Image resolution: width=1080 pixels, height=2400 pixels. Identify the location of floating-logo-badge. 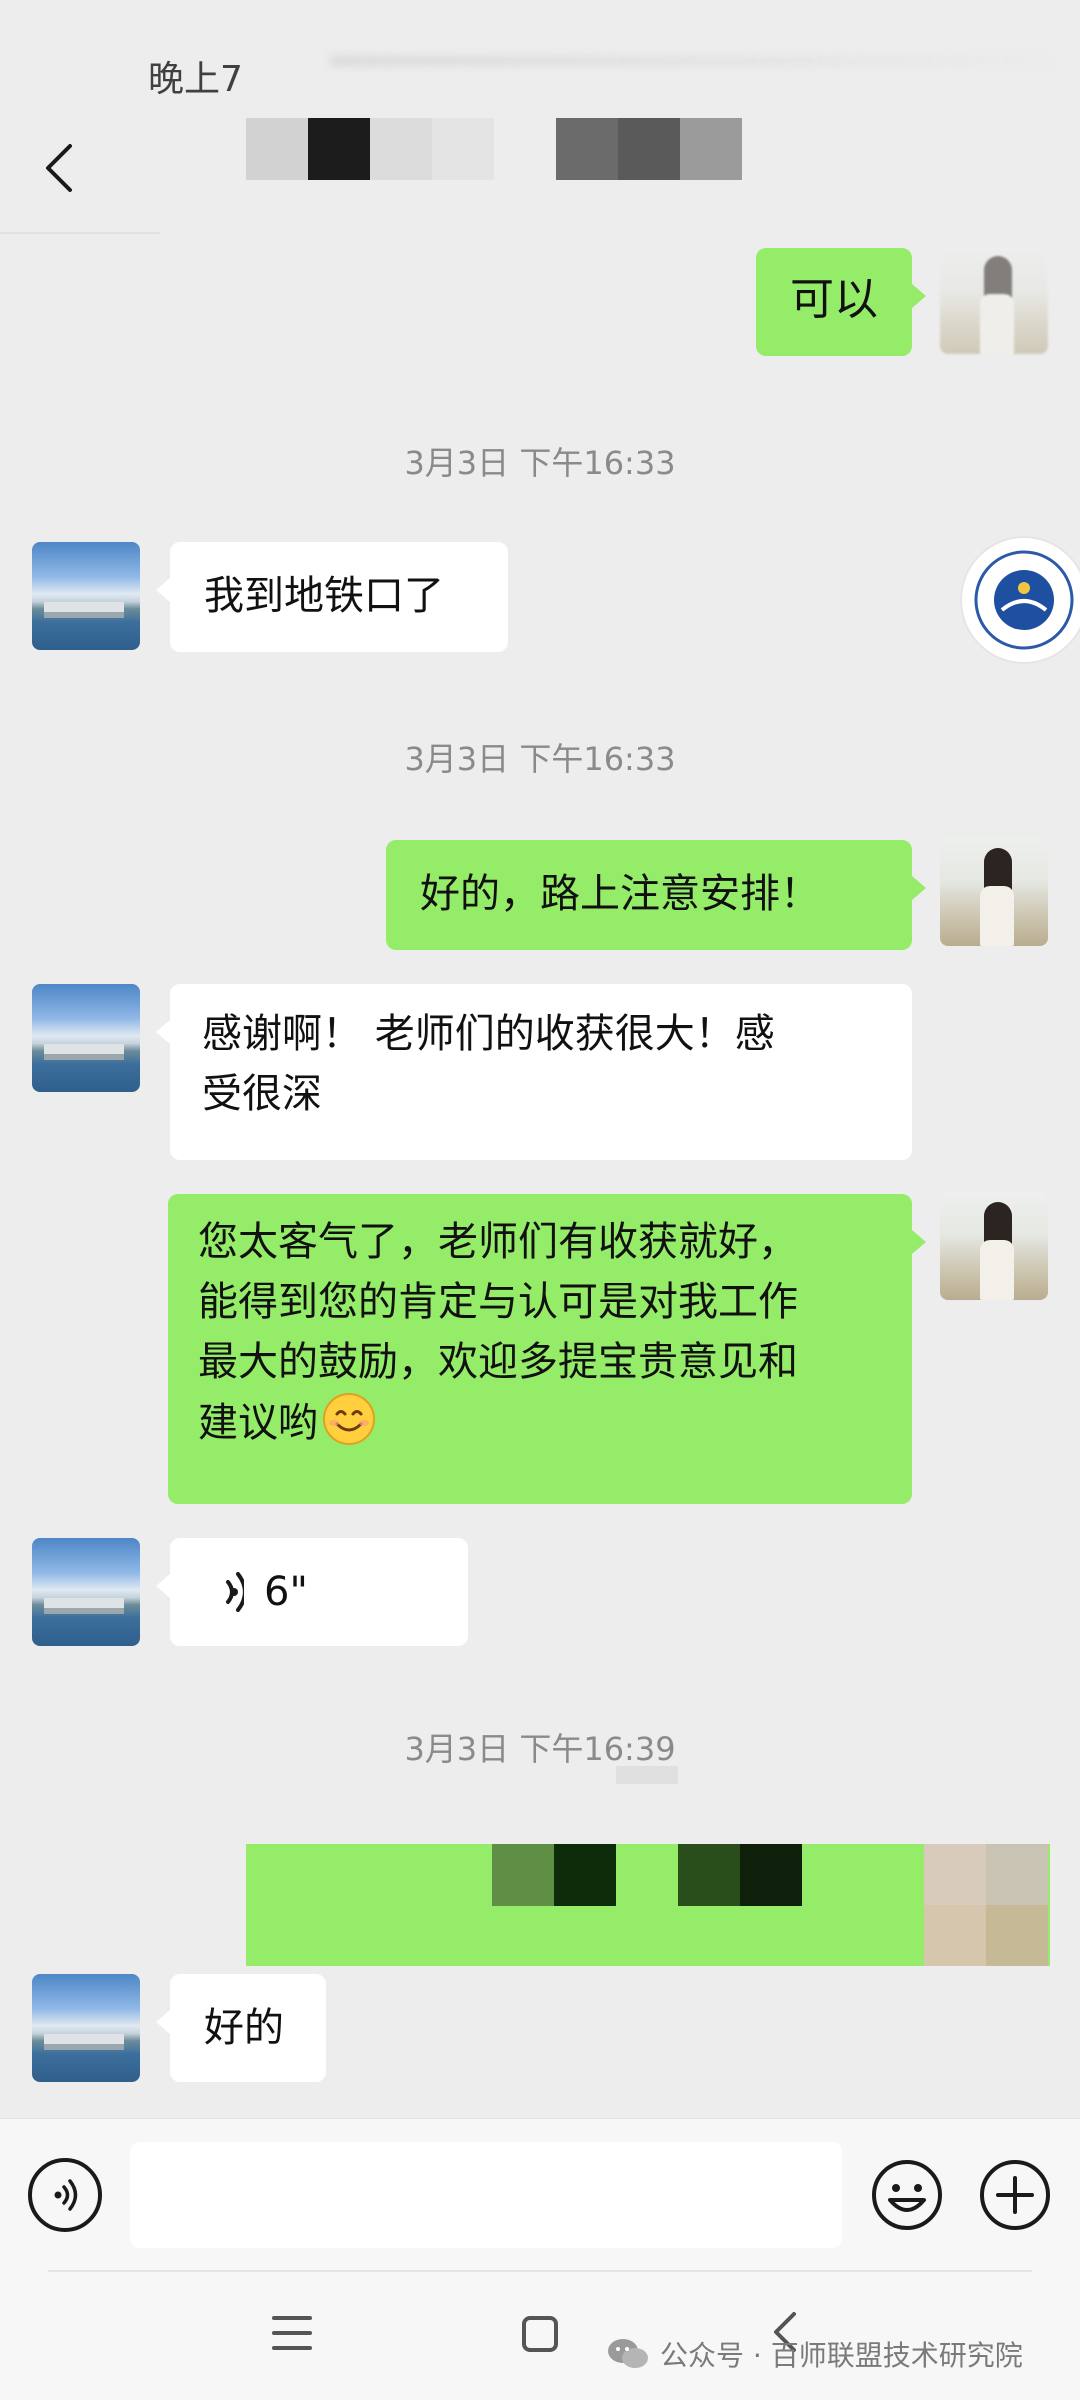
(1020, 600).